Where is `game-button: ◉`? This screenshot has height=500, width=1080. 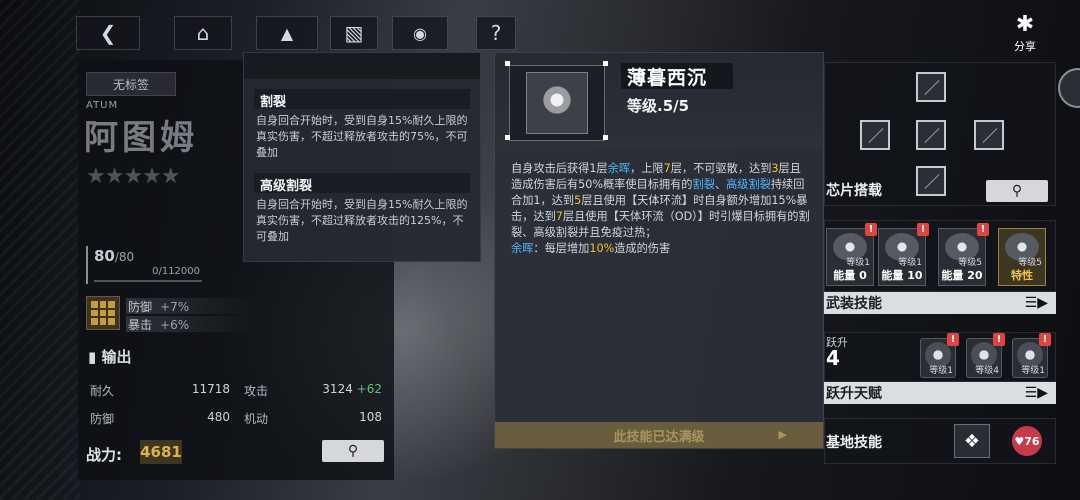
game-button: ◉ is located at coordinates (420, 33).